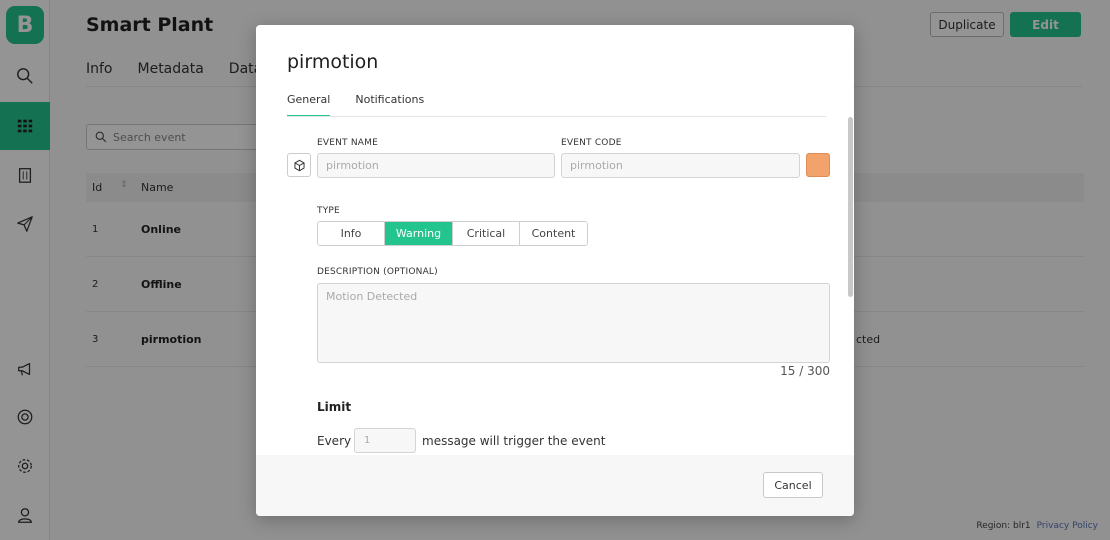  What do you see at coordinates (486, 233) in the screenshot?
I see `type-critical: Critical` at bounding box center [486, 233].